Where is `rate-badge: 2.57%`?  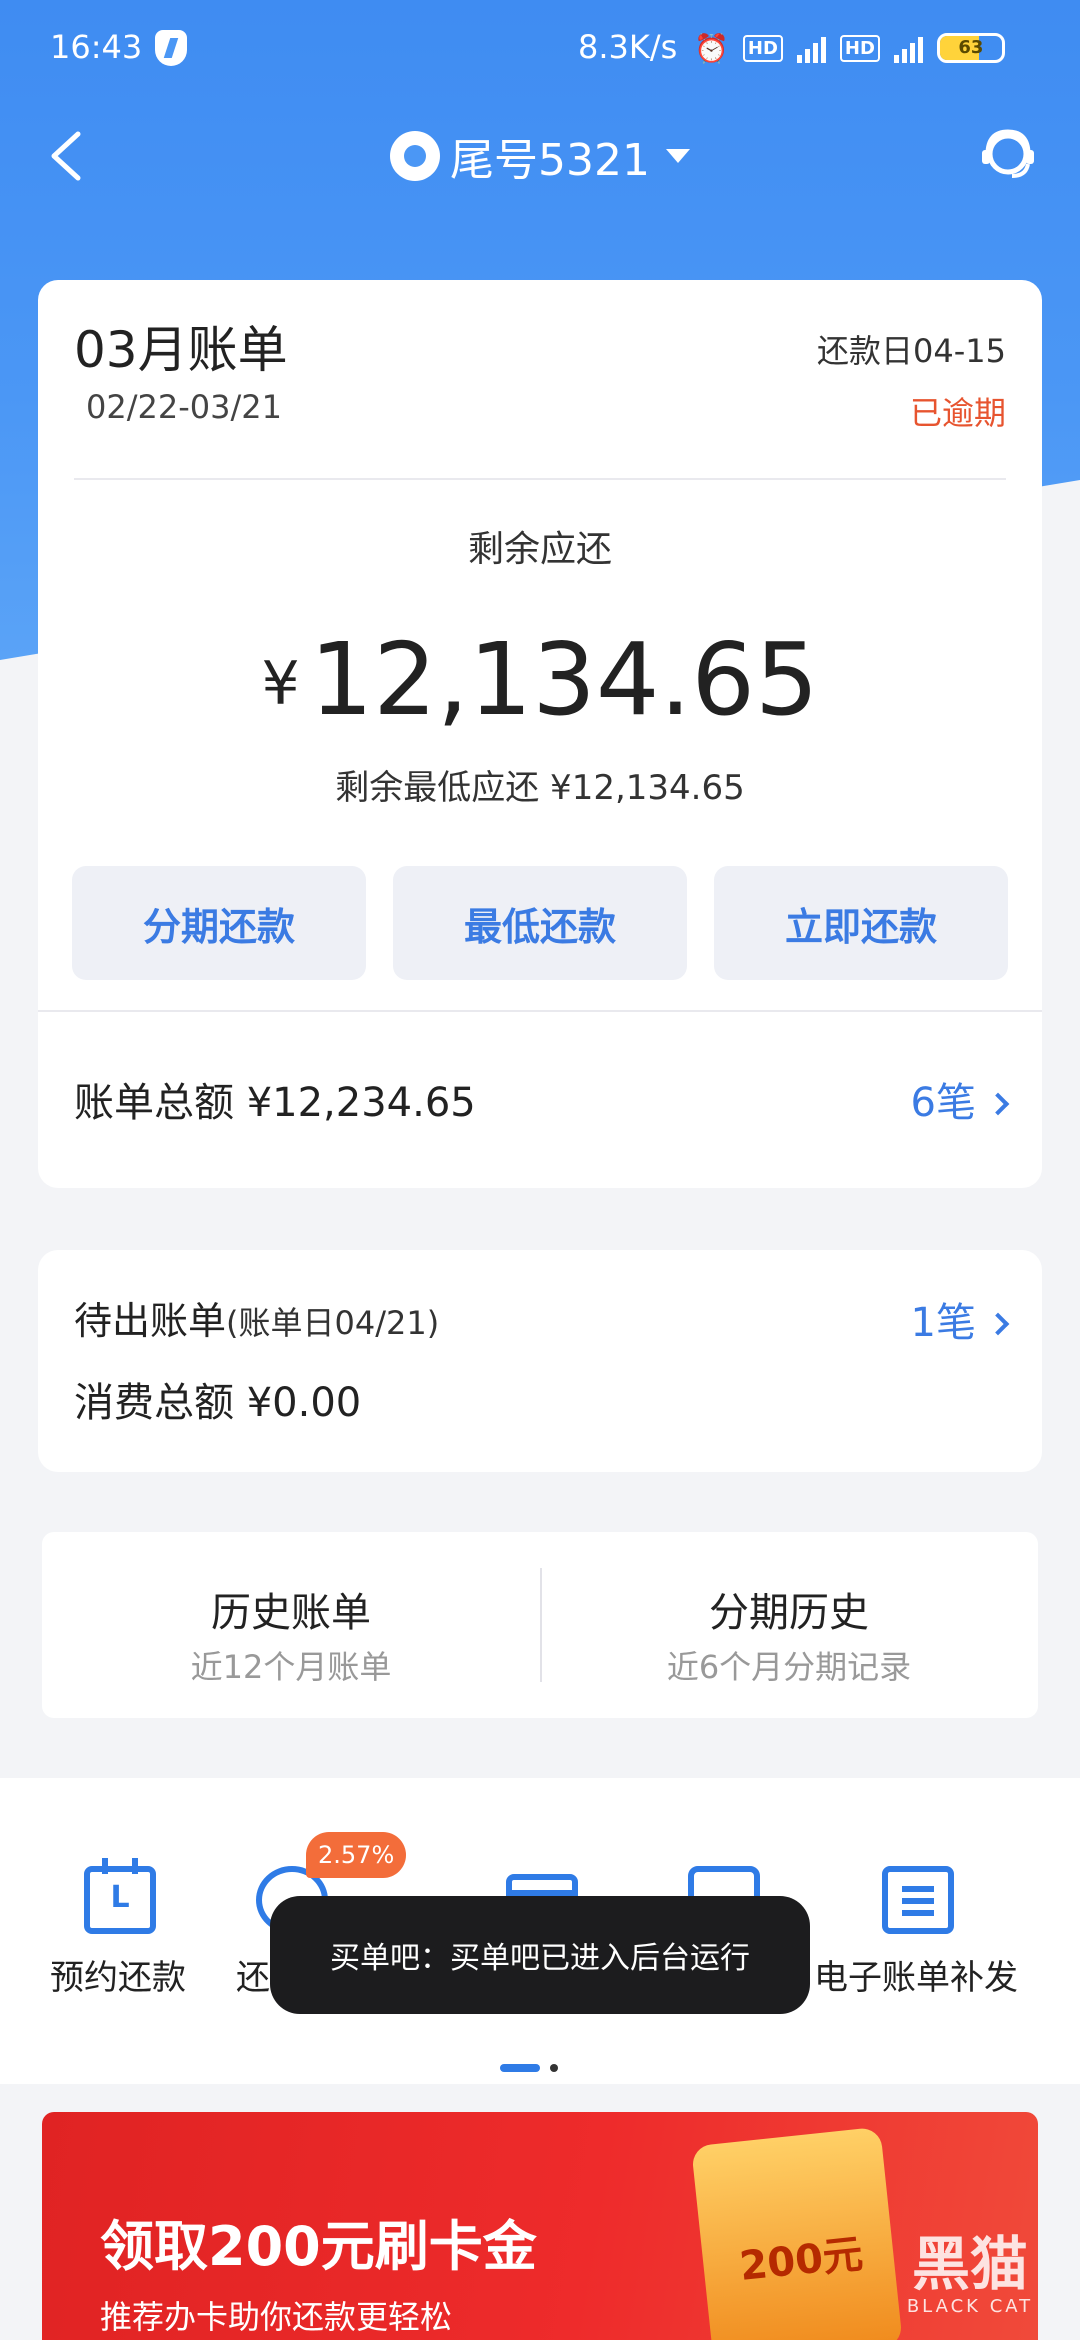
rate-badge: 2.57% is located at coordinates (356, 1855).